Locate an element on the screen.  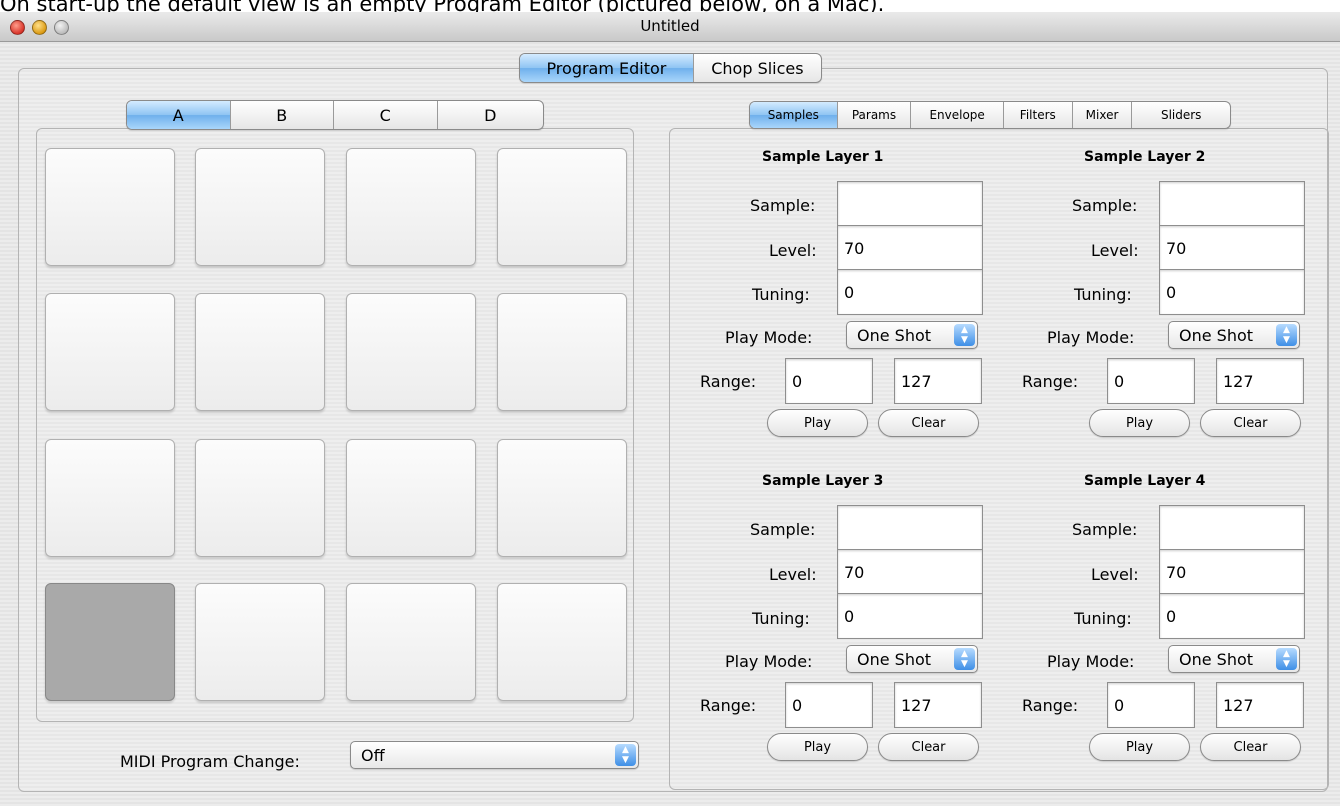
layer-3-clear-button: Clear is located at coordinates (928, 747).